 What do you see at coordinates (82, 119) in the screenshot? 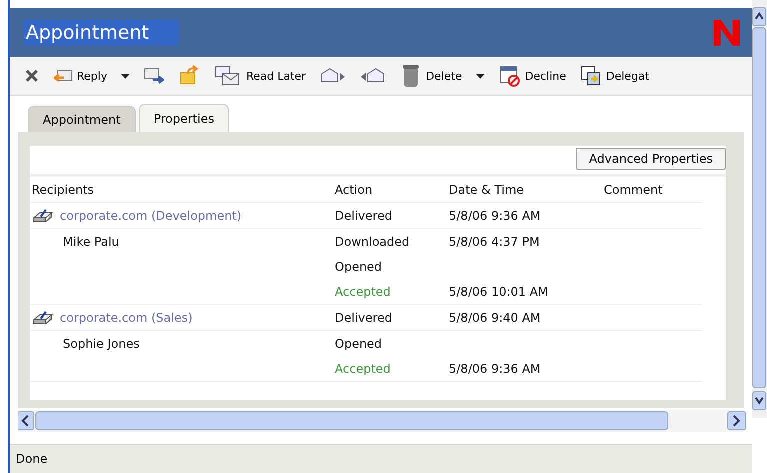
I see `tab: Appointment` at bounding box center [82, 119].